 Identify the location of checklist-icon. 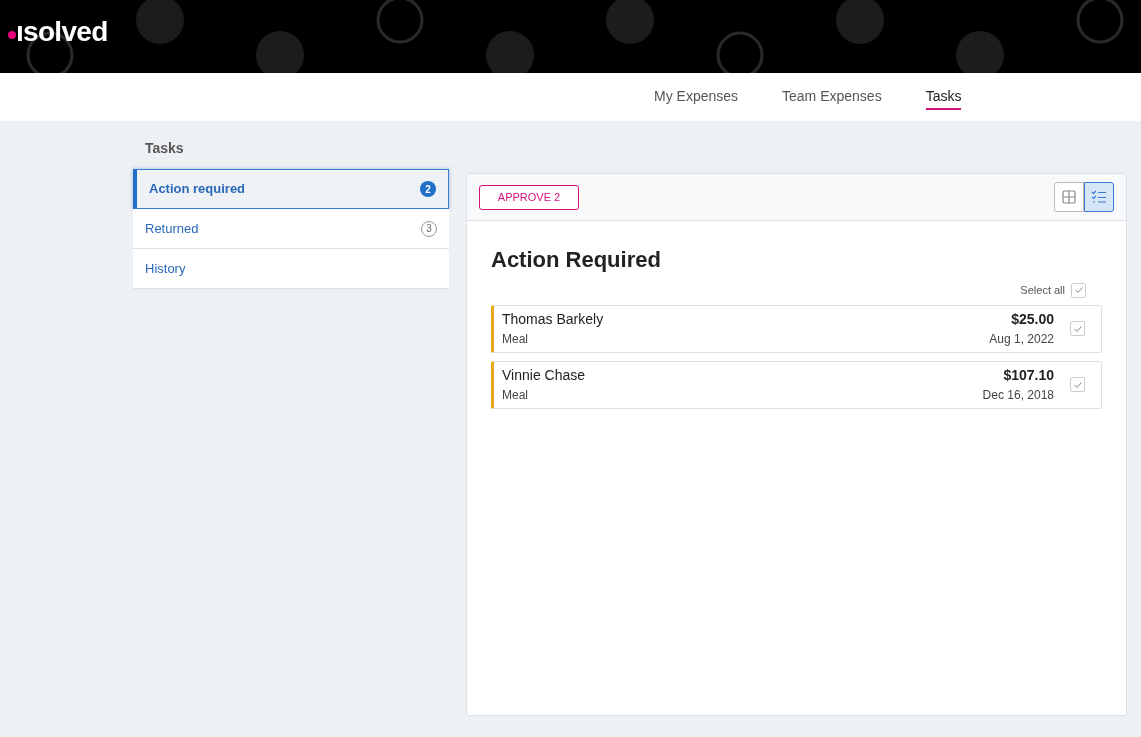
(1099, 197).